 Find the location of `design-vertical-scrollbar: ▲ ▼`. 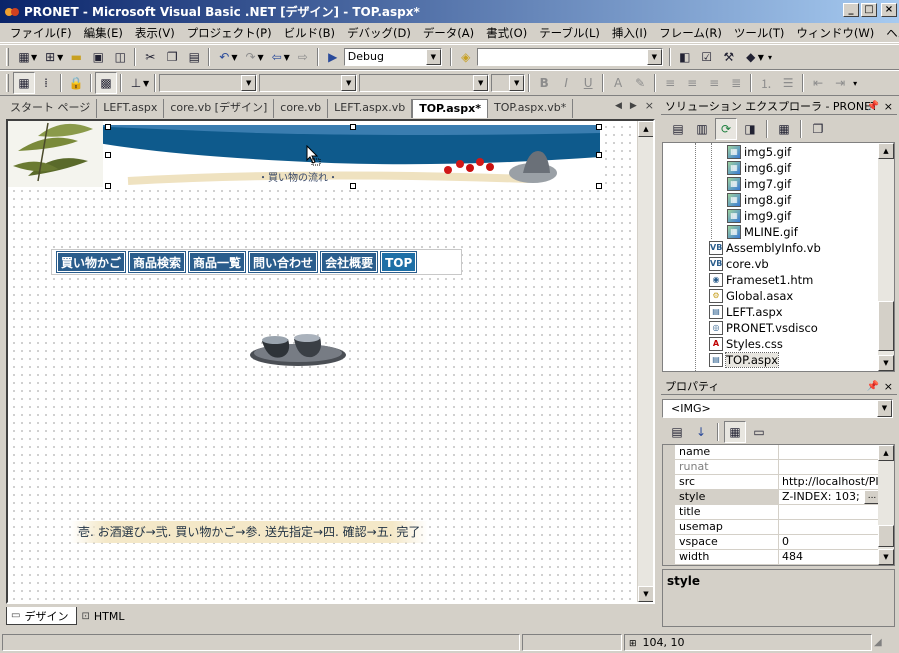

design-vertical-scrollbar: ▲ ▼ is located at coordinates (645, 361).